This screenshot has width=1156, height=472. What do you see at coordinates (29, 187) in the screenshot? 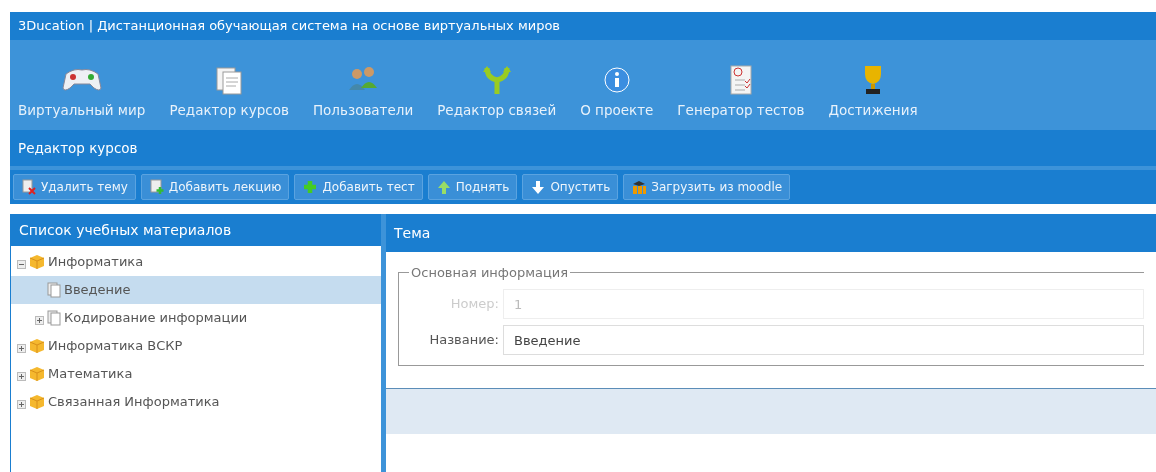
I see `delete-icon` at bounding box center [29, 187].